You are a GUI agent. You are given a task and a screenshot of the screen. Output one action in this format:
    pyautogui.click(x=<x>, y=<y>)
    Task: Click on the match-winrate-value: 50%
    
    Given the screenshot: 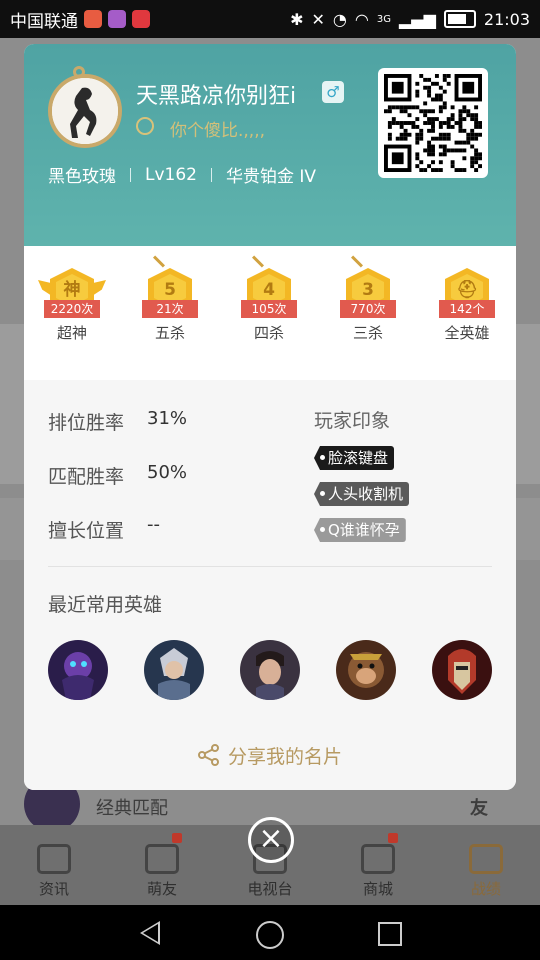 What is the action you would take?
    pyautogui.click(x=167, y=472)
    